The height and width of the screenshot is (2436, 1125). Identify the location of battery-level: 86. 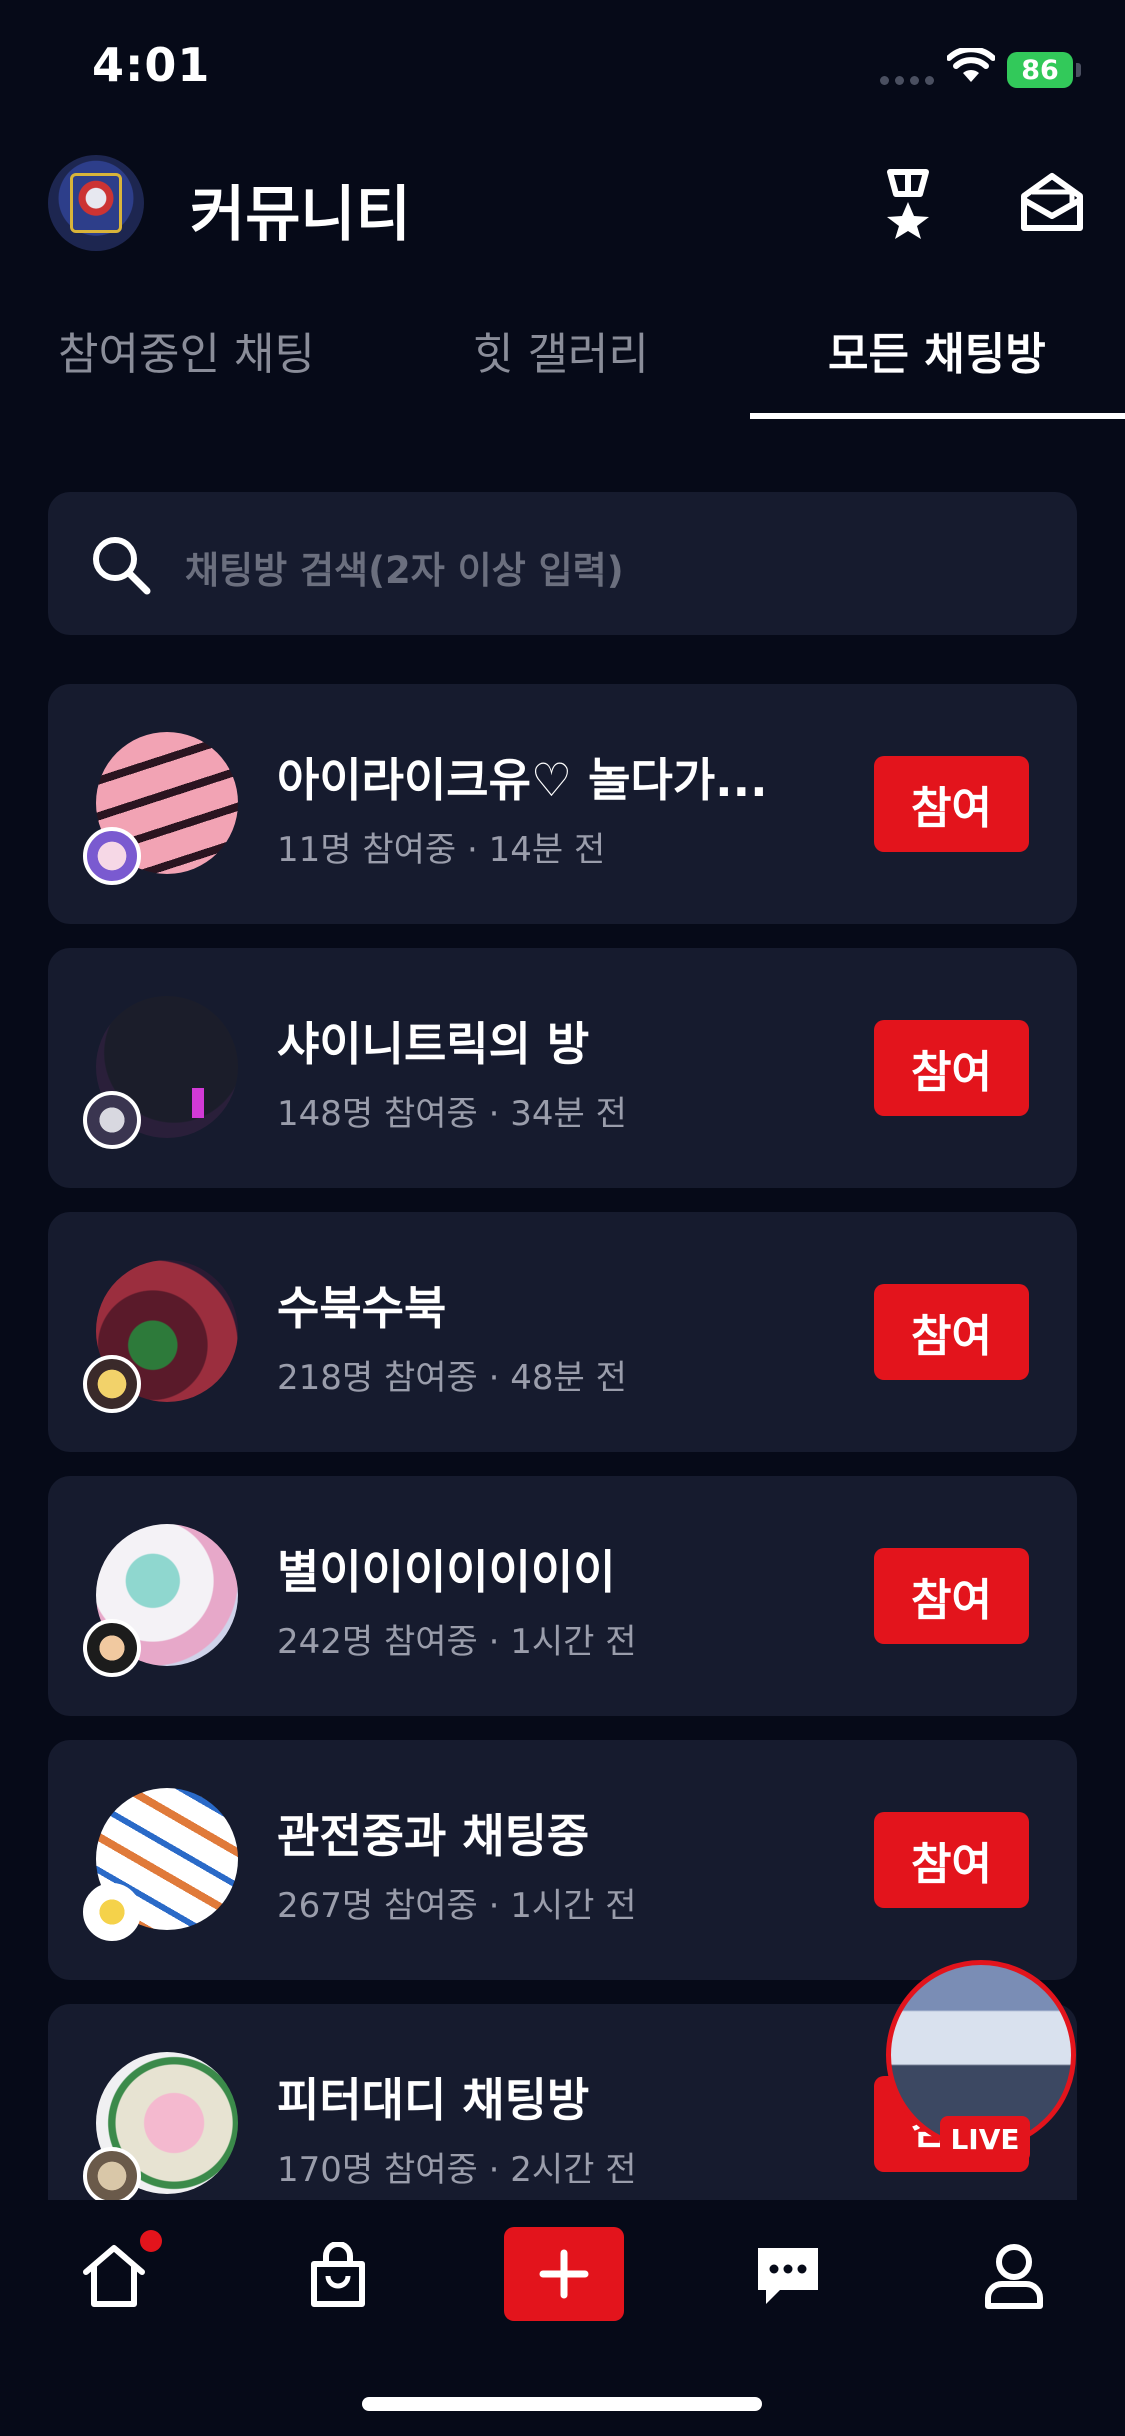
(1040, 70).